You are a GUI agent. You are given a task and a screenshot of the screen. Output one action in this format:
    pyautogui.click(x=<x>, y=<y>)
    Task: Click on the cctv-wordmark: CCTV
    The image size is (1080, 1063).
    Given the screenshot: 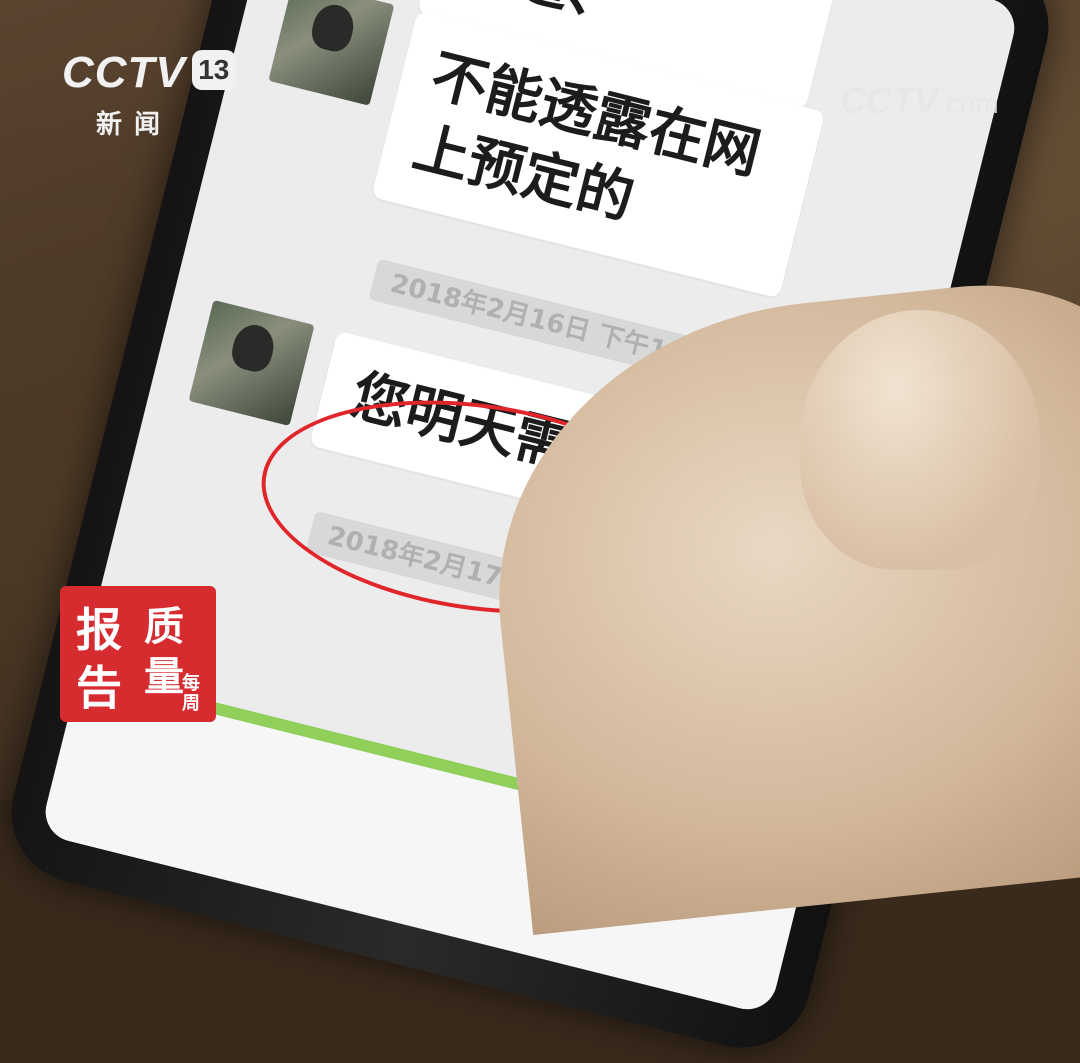 What is the action you would take?
    pyautogui.click(x=124, y=72)
    